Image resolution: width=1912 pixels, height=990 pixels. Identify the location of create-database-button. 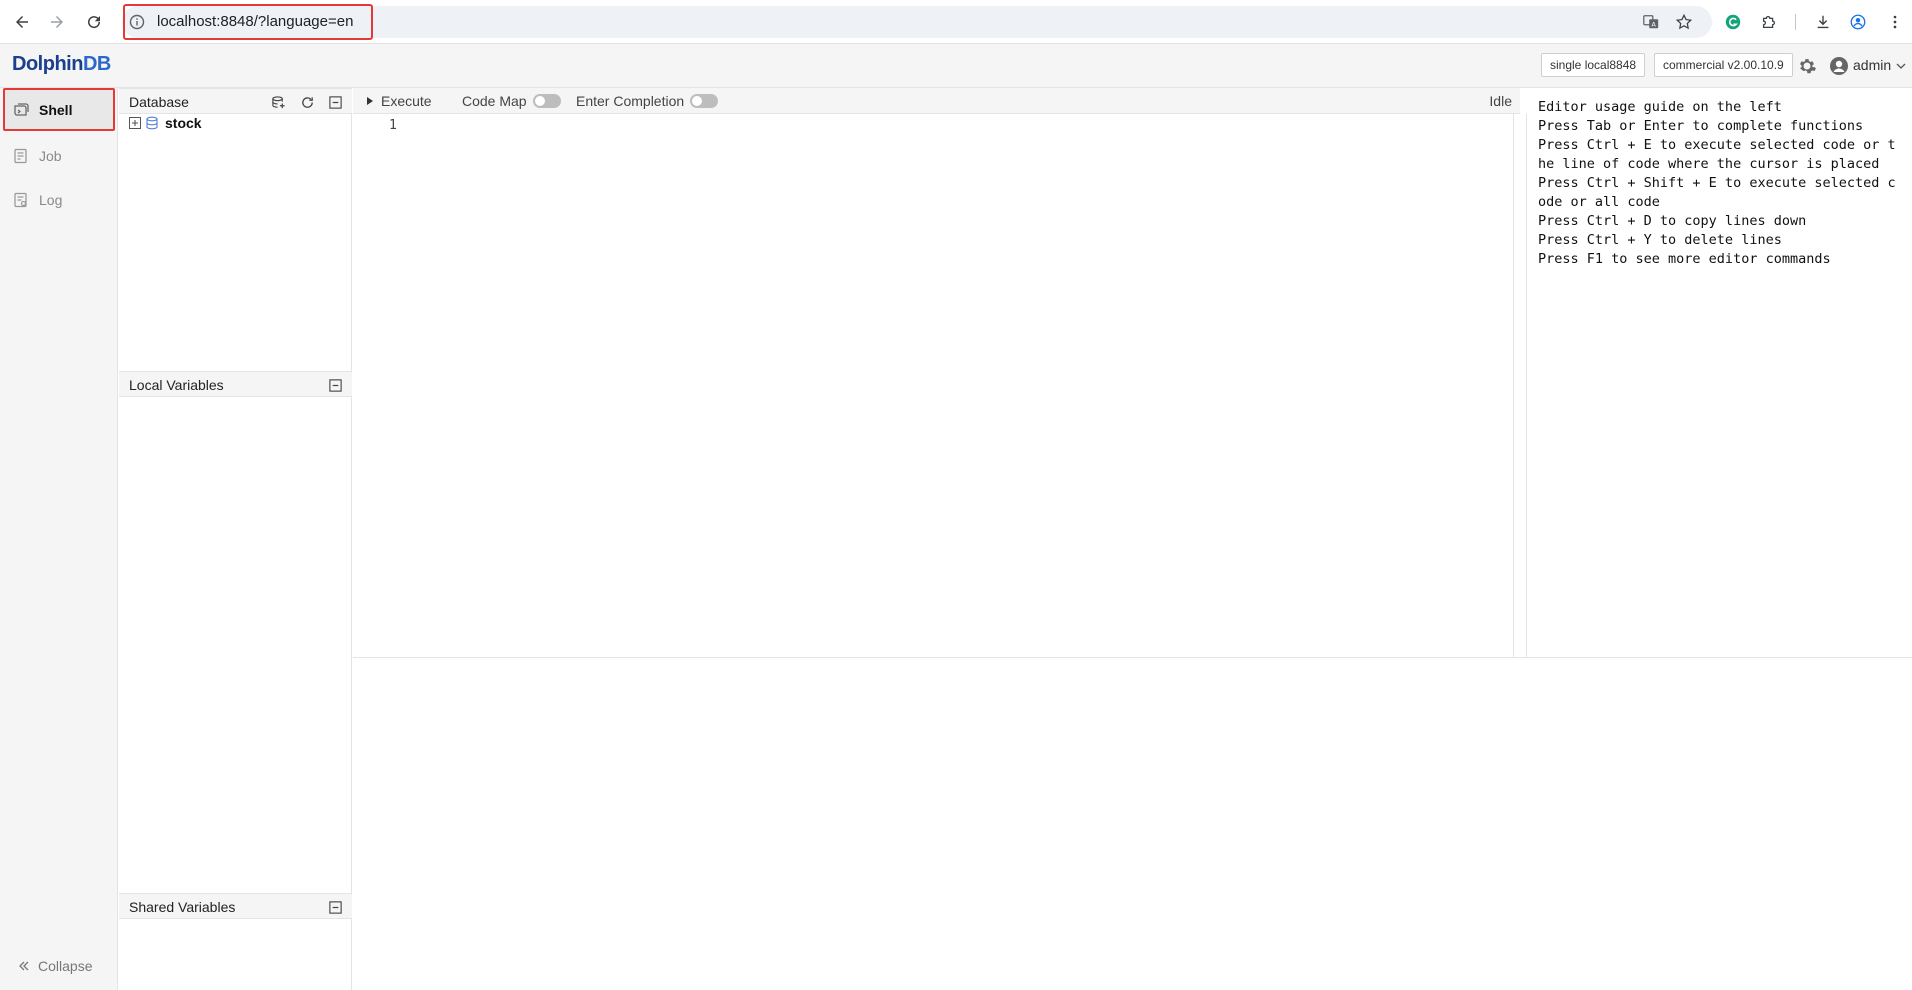
(278, 102).